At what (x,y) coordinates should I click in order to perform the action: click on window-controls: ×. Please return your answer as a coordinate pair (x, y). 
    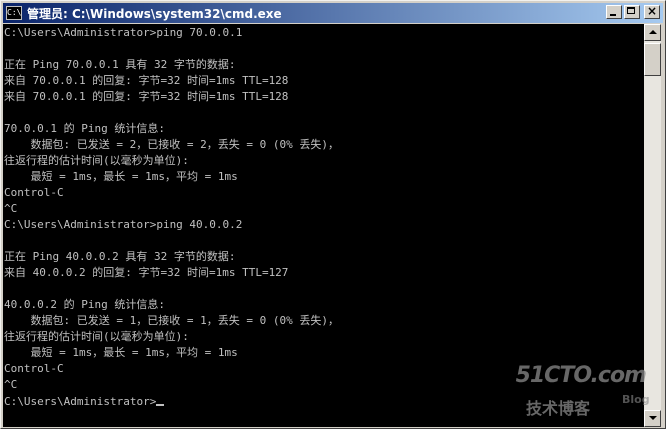
    Looking at the image, I should click on (633, 11).